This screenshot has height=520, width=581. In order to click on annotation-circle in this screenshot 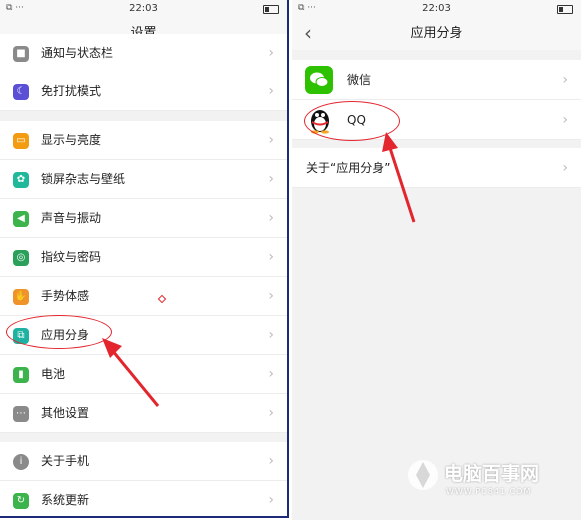, I will do `click(59, 332)`.